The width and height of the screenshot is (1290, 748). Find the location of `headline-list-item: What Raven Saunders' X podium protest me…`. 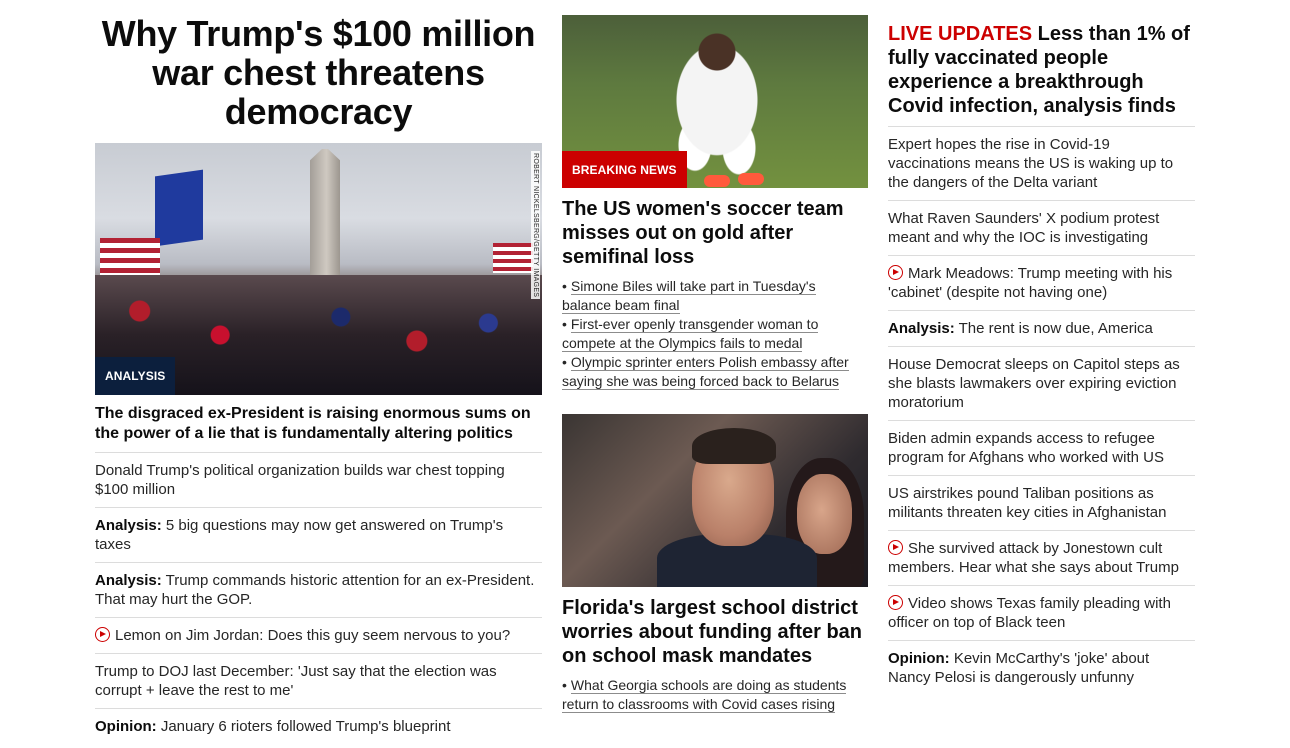

headline-list-item: What Raven Saunders' X podium protest me… is located at coordinates (1041, 228).